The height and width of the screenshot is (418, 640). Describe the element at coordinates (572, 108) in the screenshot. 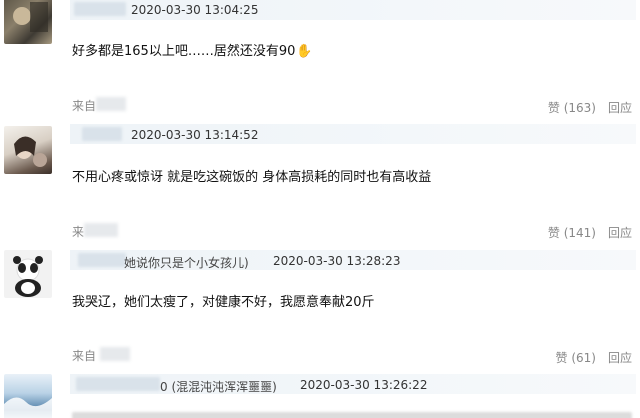

I see `like-button: 赞 (163)` at that location.